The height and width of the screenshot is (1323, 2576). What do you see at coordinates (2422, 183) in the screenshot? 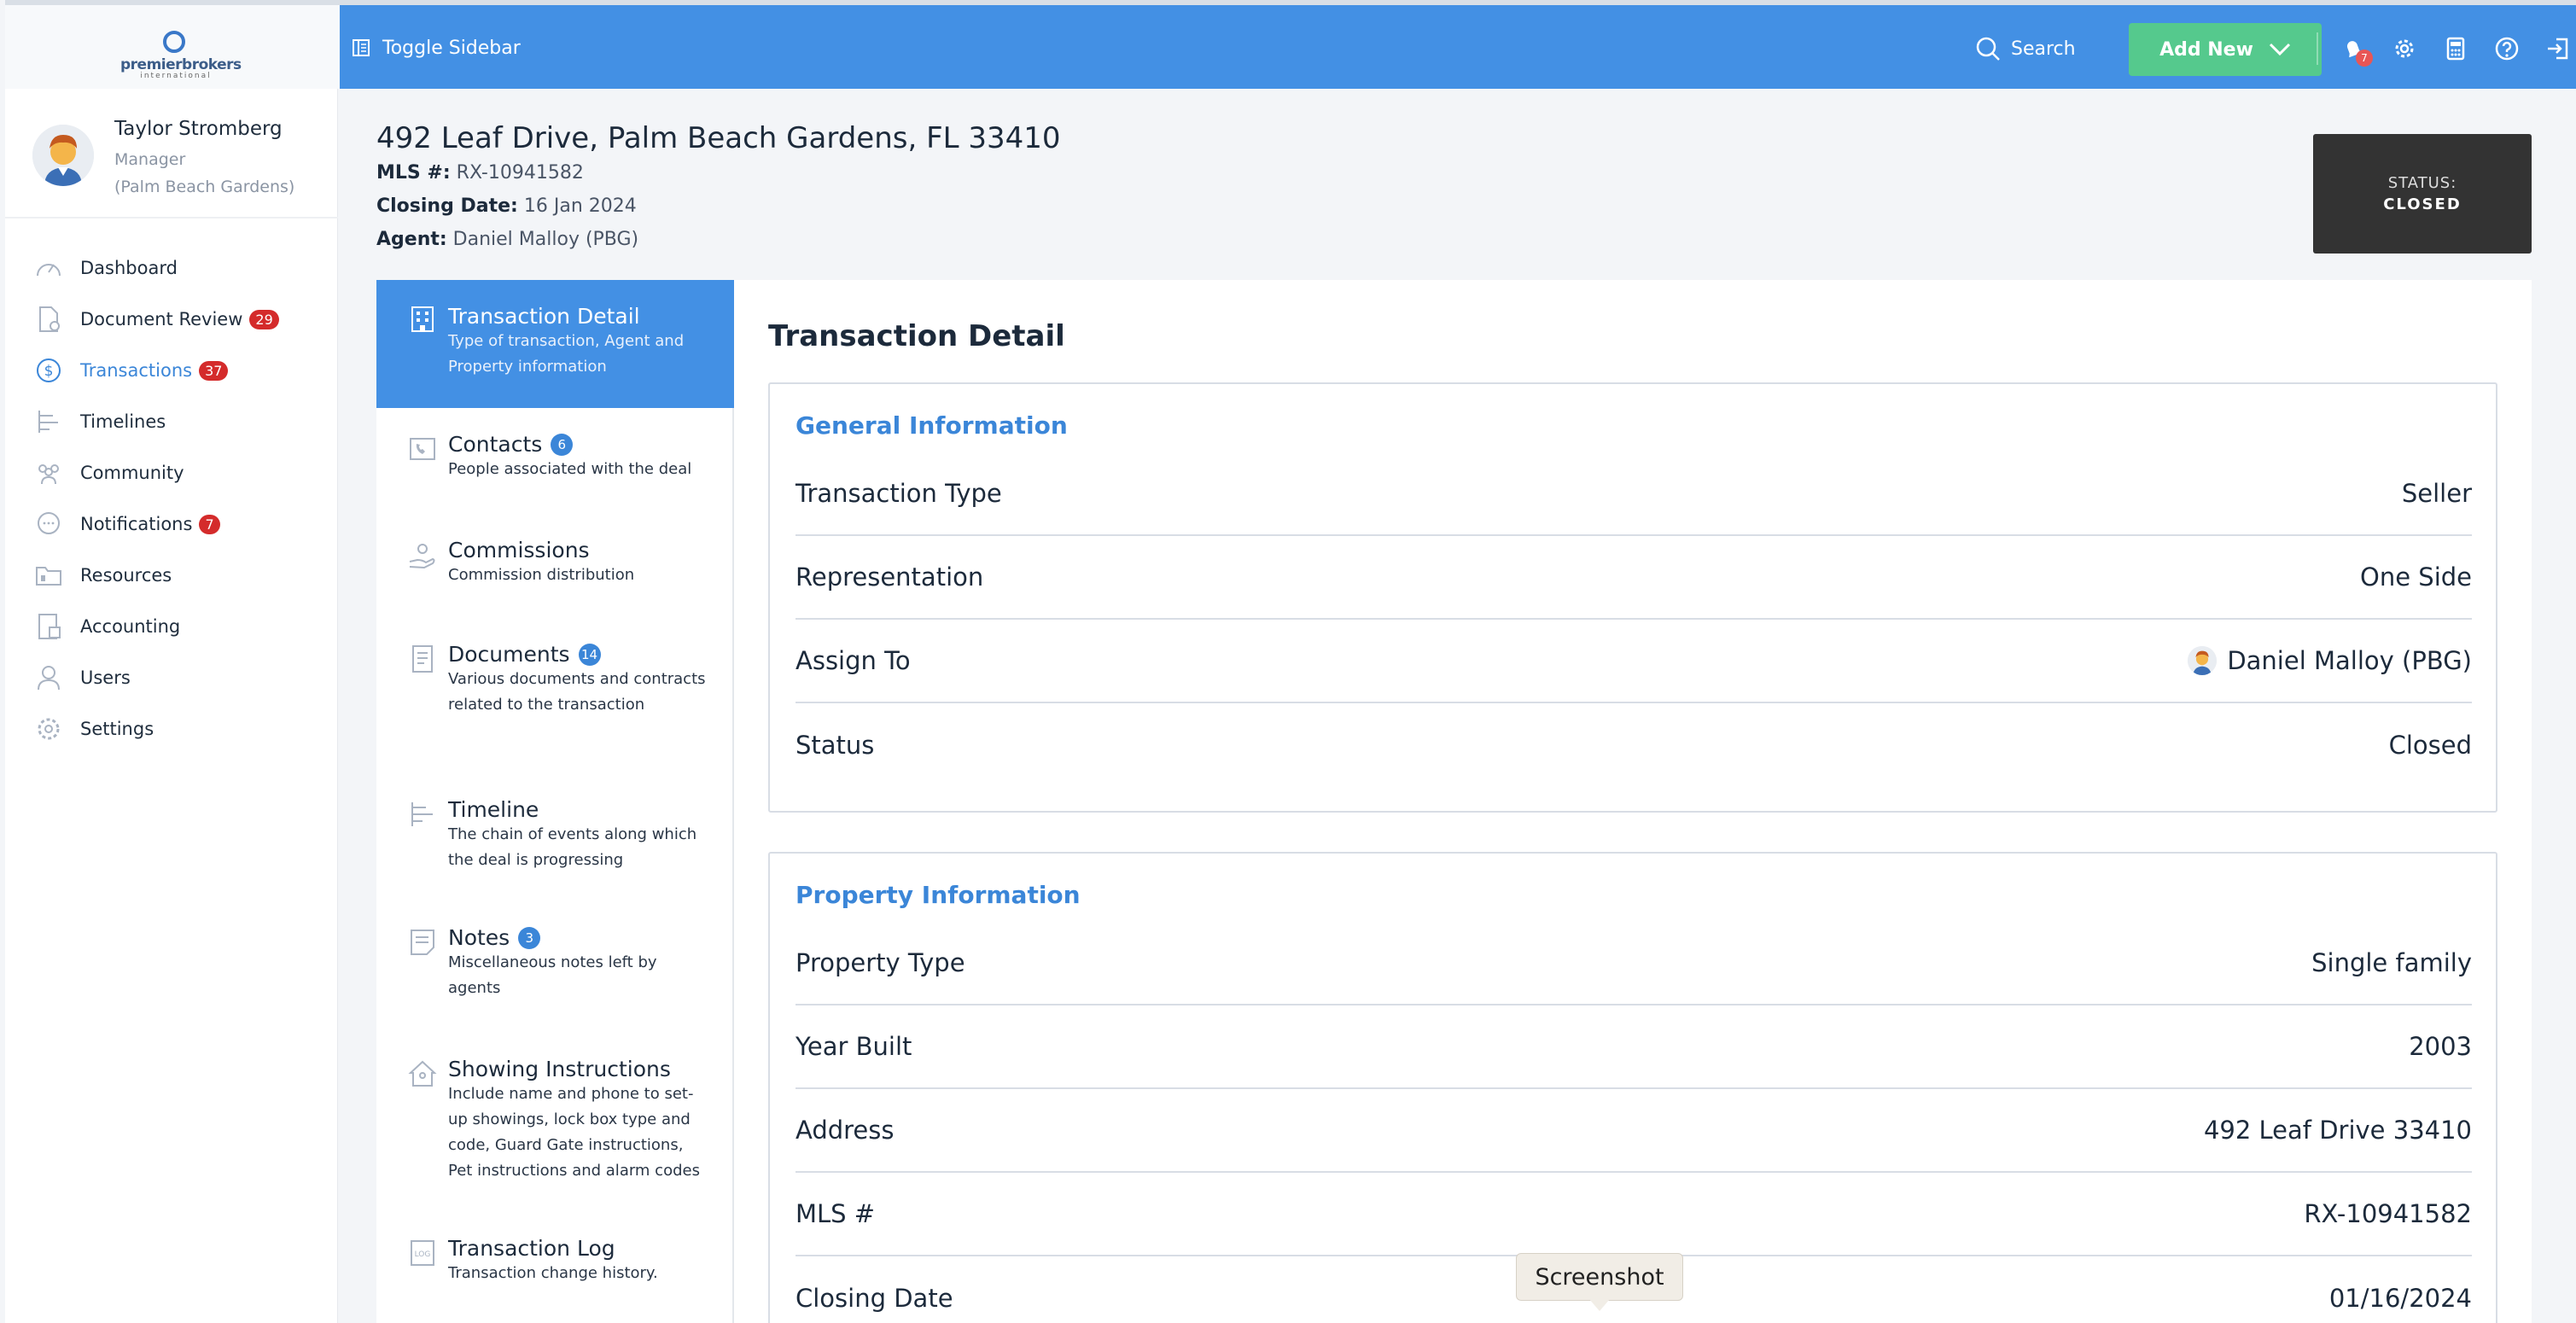
I see `status-label: STATUS:` at bounding box center [2422, 183].